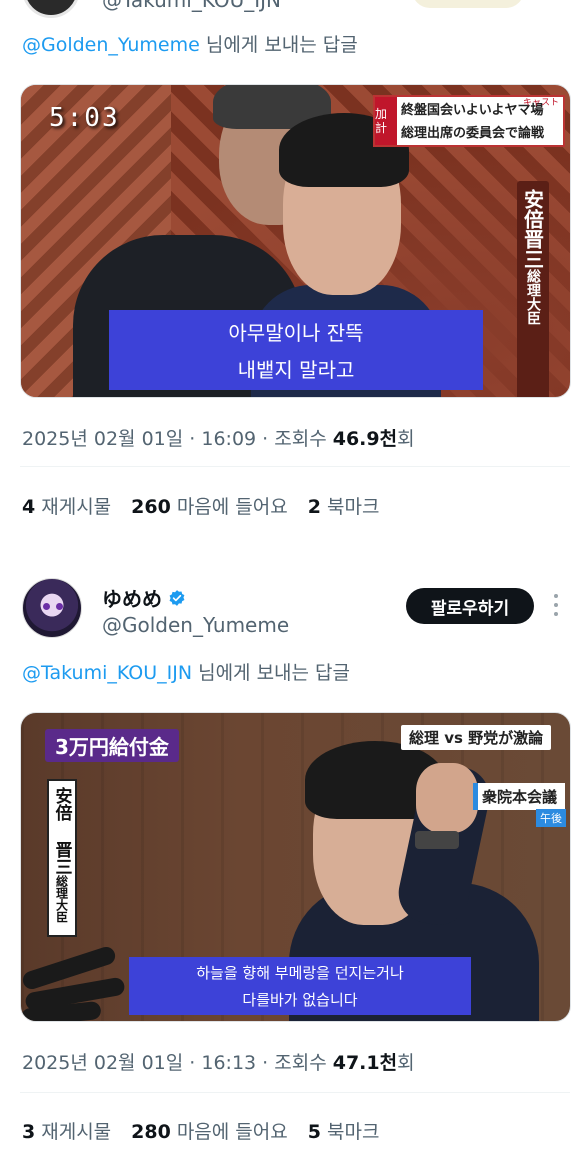 The image size is (582, 1164). What do you see at coordinates (228, 1063) in the screenshot?
I see `tweet-time: 16:13` at bounding box center [228, 1063].